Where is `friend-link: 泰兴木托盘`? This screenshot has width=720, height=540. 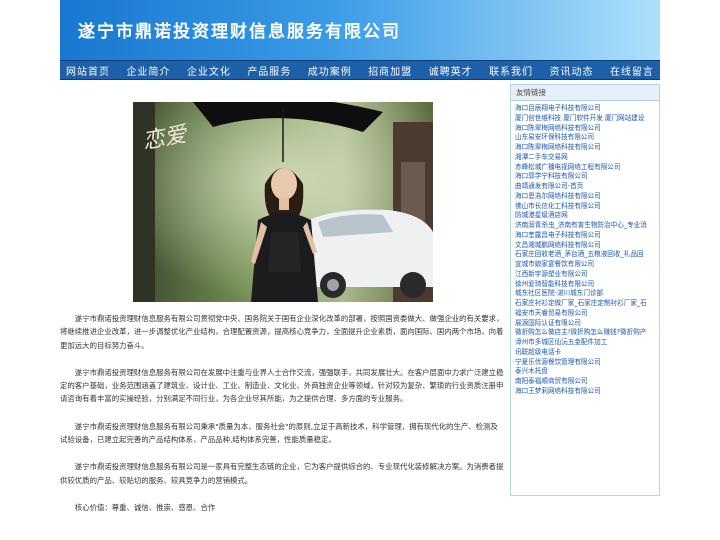
friend-link: 泰兴木托盘 is located at coordinates (586, 372).